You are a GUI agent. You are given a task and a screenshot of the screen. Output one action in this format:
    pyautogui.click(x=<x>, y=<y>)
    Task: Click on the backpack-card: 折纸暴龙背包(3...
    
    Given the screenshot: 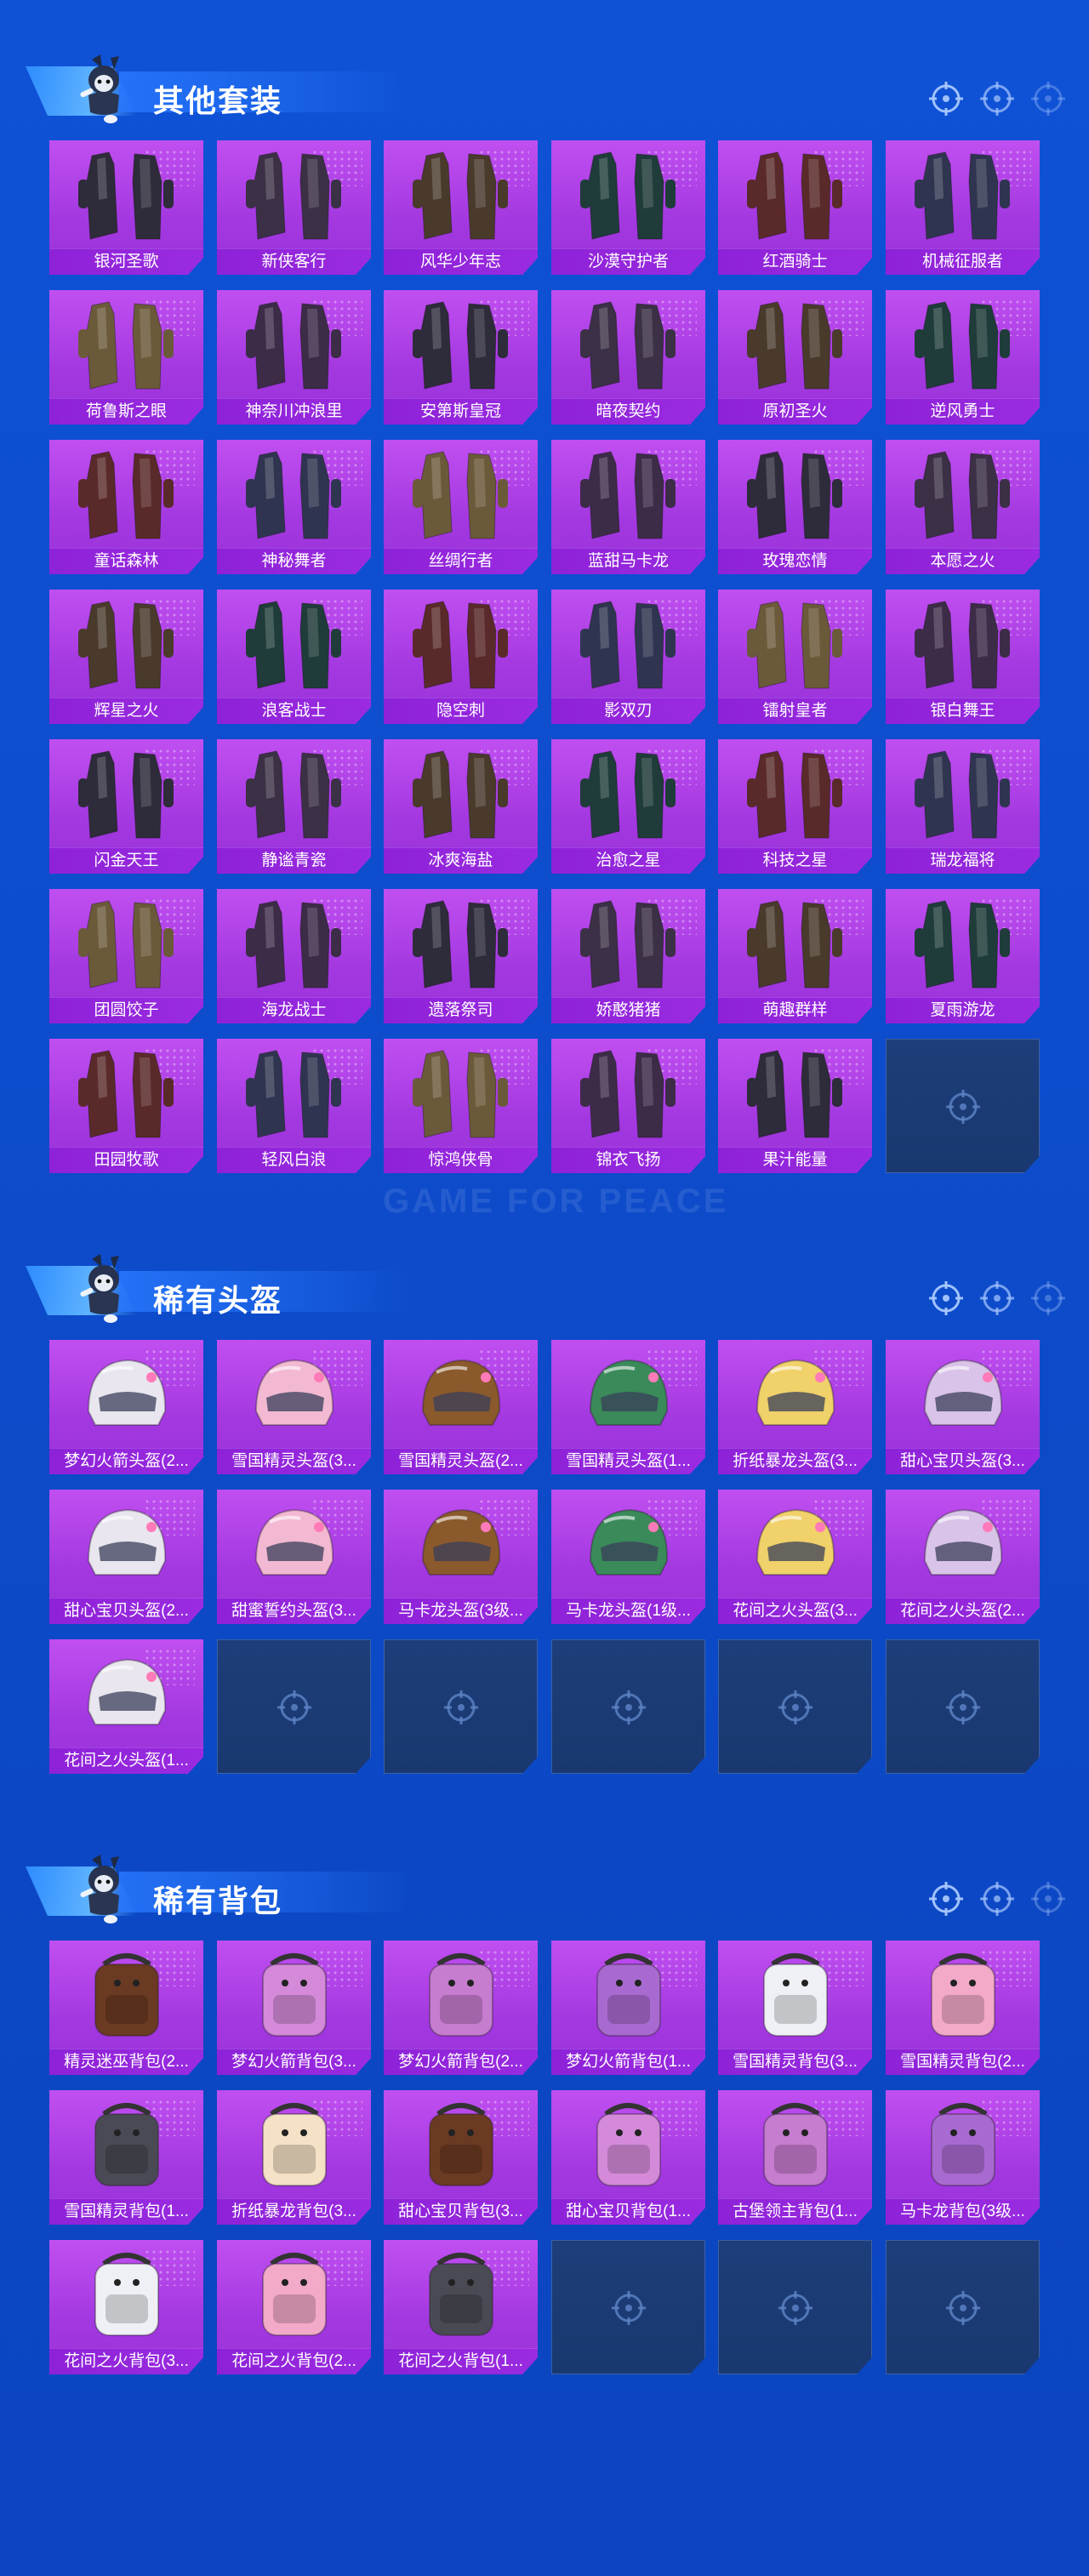 What is the action you would take?
    pyautogui.click(x=294, y=2158)
    